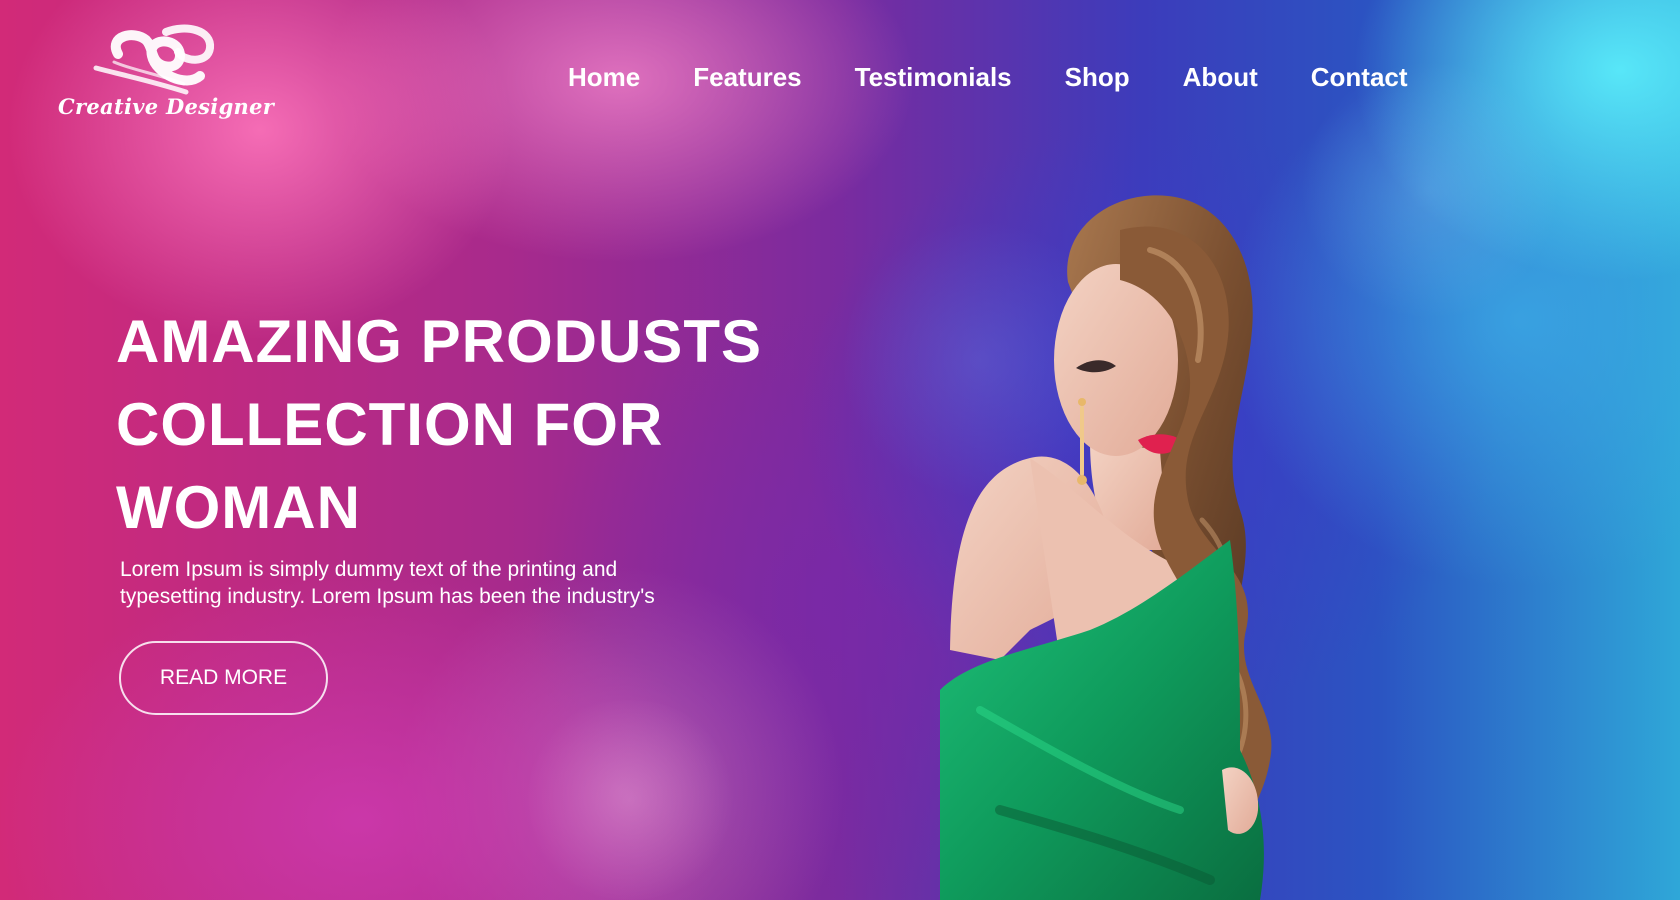  What do you see at coordinates (238, 507) in the screenshot?
I see `hero-title-line: WOMAN` at bounding box center [238, 507].